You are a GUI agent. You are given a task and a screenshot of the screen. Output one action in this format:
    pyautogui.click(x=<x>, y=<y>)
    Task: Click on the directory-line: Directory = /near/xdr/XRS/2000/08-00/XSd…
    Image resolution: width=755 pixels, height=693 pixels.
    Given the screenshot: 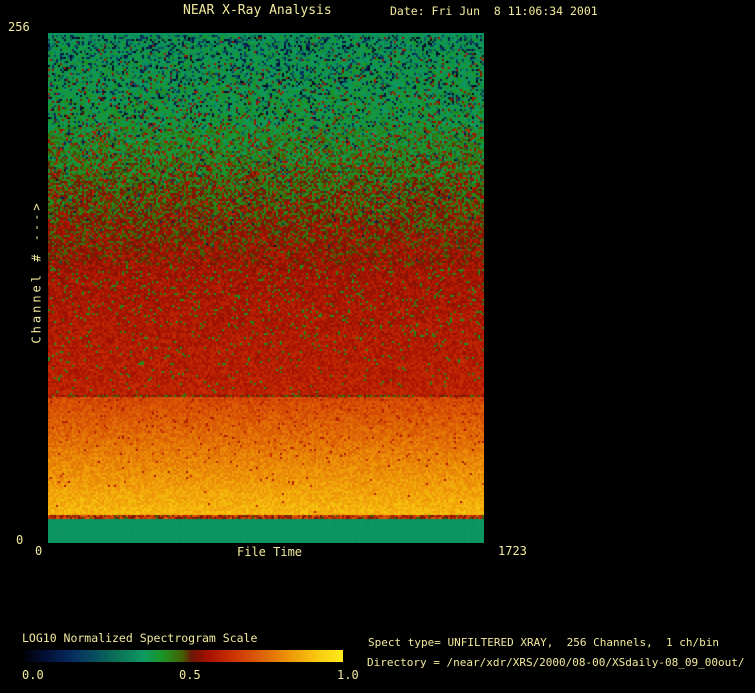 What is the action you would take?
    pyautogui.click(x=556, y=662)
    